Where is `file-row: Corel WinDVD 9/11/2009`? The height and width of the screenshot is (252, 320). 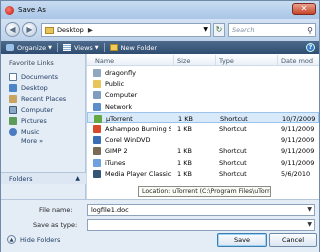
file-row: Corel WinDVD 9/11/2009 is located at coordinates (203, 139).